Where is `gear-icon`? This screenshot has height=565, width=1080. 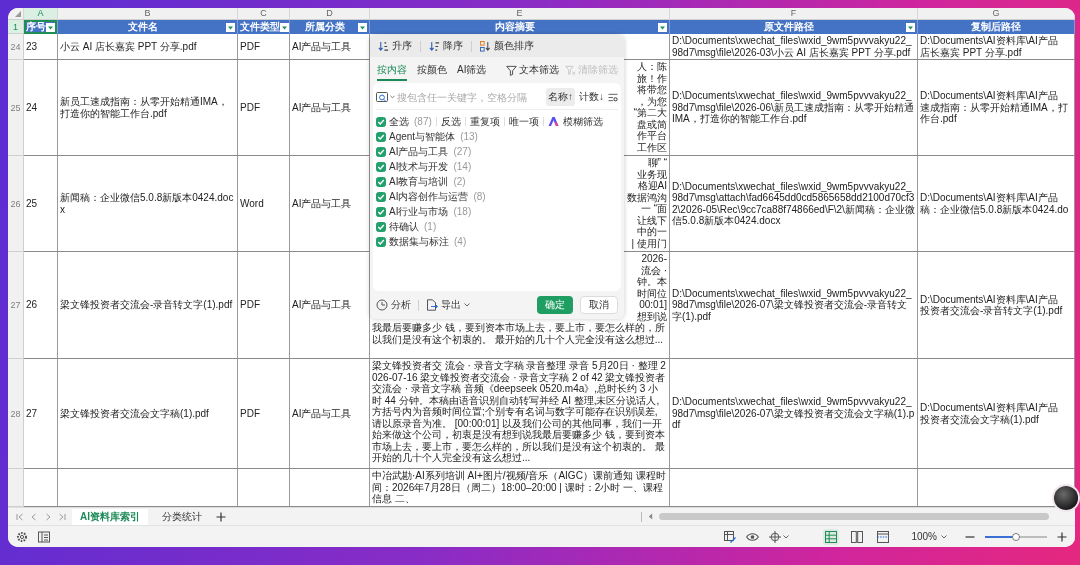 gear-icon is located at coordinates (22, 536).